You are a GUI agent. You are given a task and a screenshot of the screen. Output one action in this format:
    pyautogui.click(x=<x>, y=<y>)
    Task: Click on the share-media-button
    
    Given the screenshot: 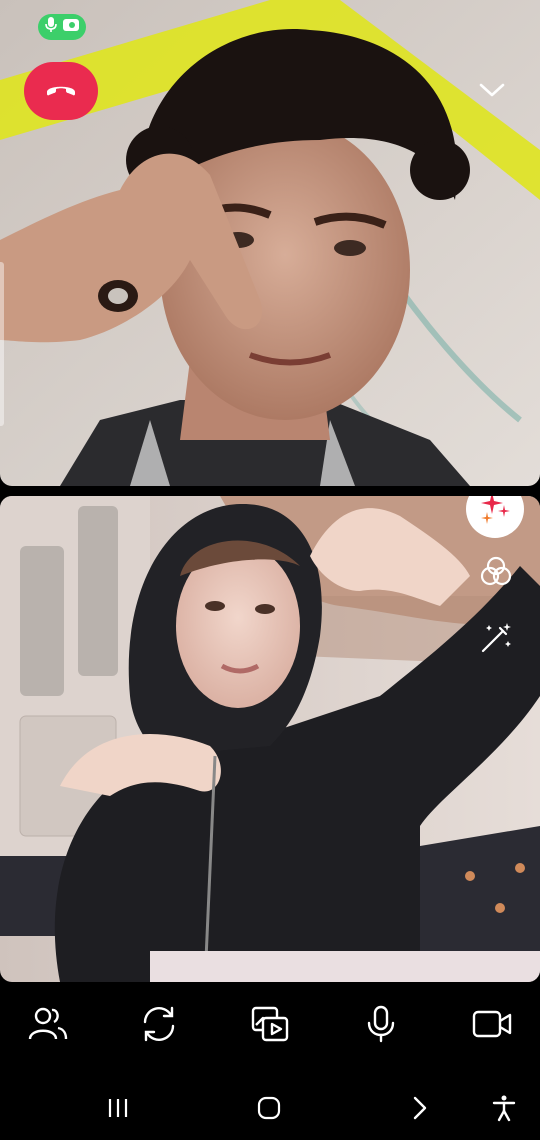 What is the action you would take?
    pyautogui.click(x=270, y=1026)
    